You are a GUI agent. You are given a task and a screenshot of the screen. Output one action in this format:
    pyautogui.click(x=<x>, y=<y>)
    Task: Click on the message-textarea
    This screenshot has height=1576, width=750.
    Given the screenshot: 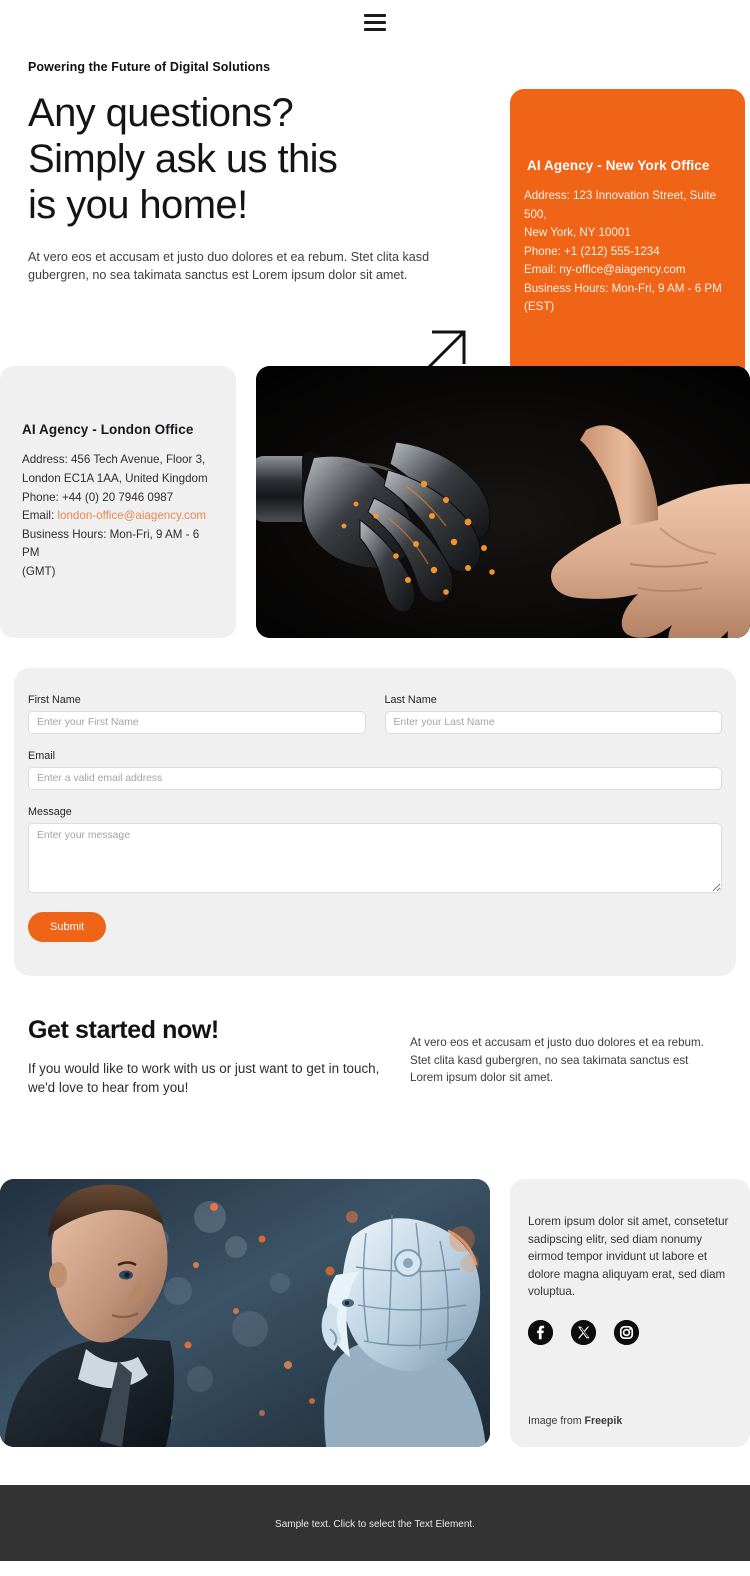 What is the action you would take?
    pyautogui.click(x=375, y=858)
    